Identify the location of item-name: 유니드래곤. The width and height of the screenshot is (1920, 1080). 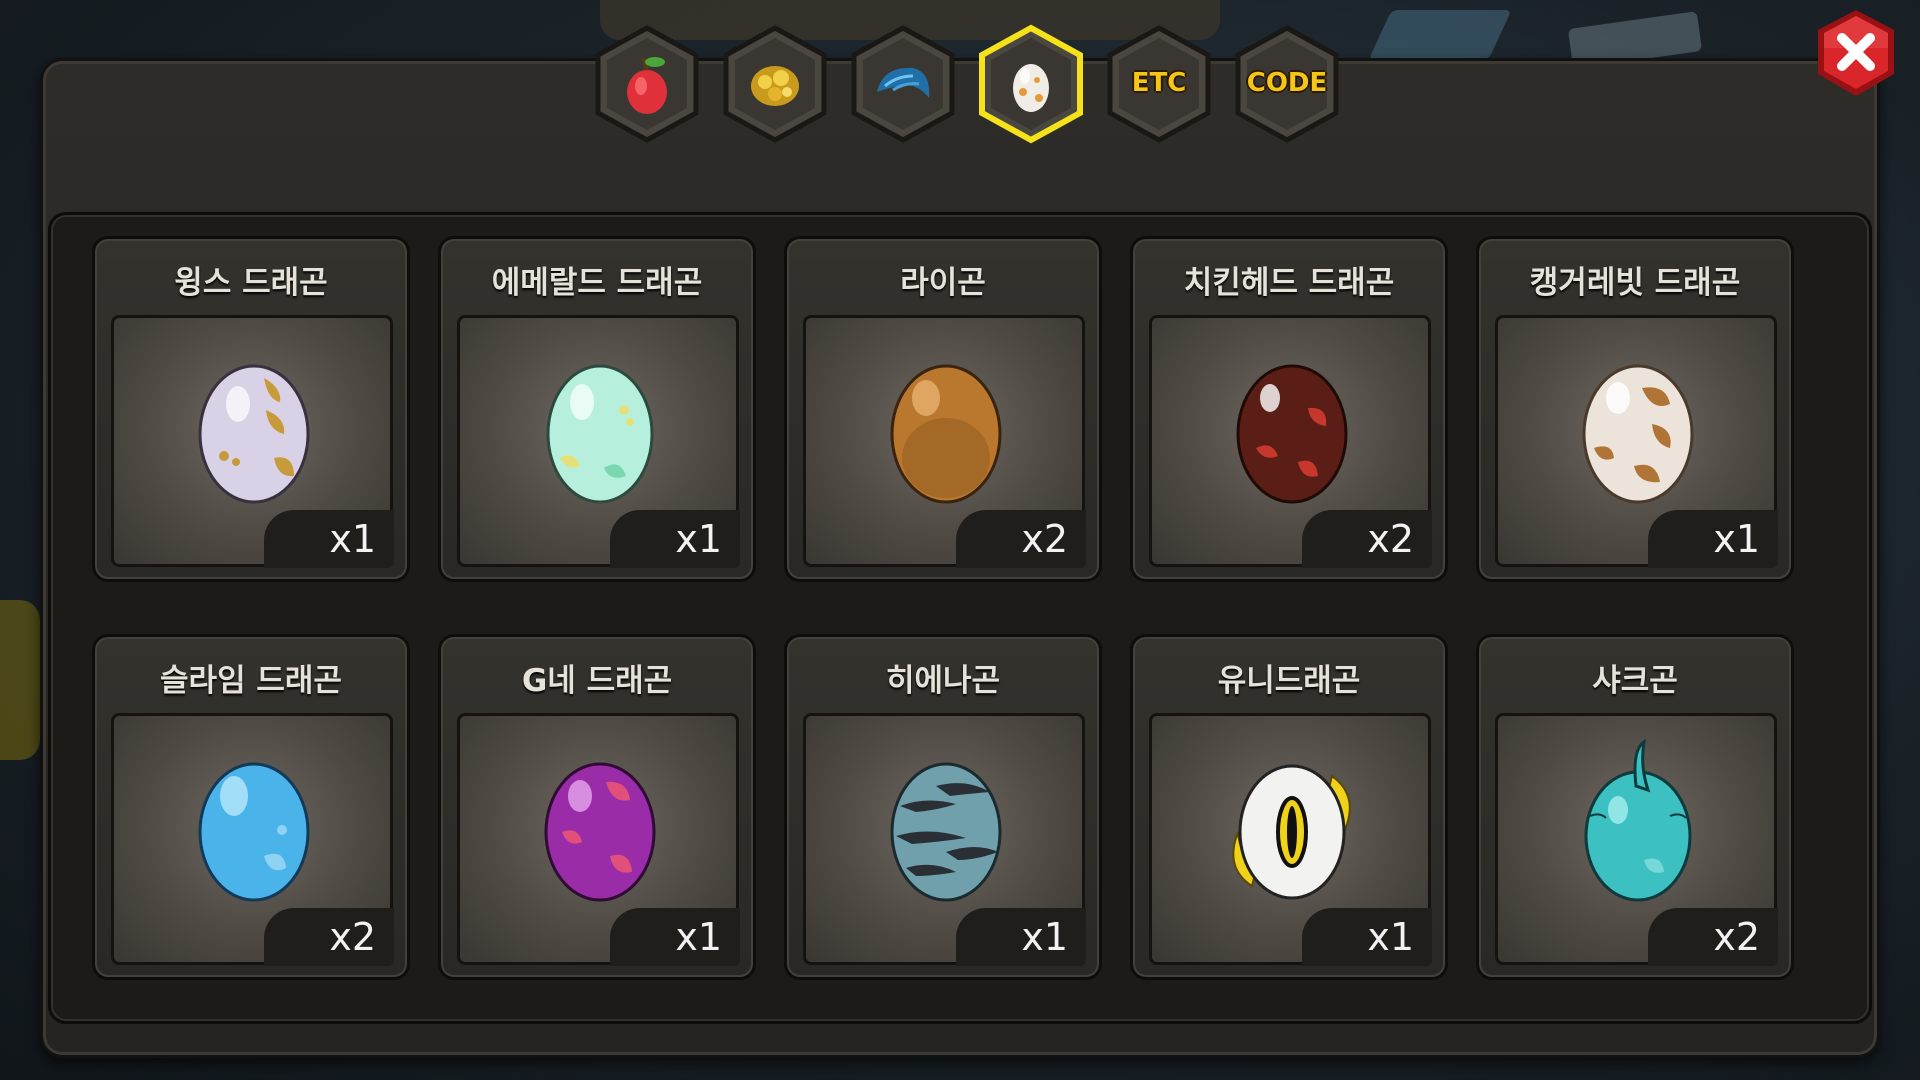
(1289, 681).